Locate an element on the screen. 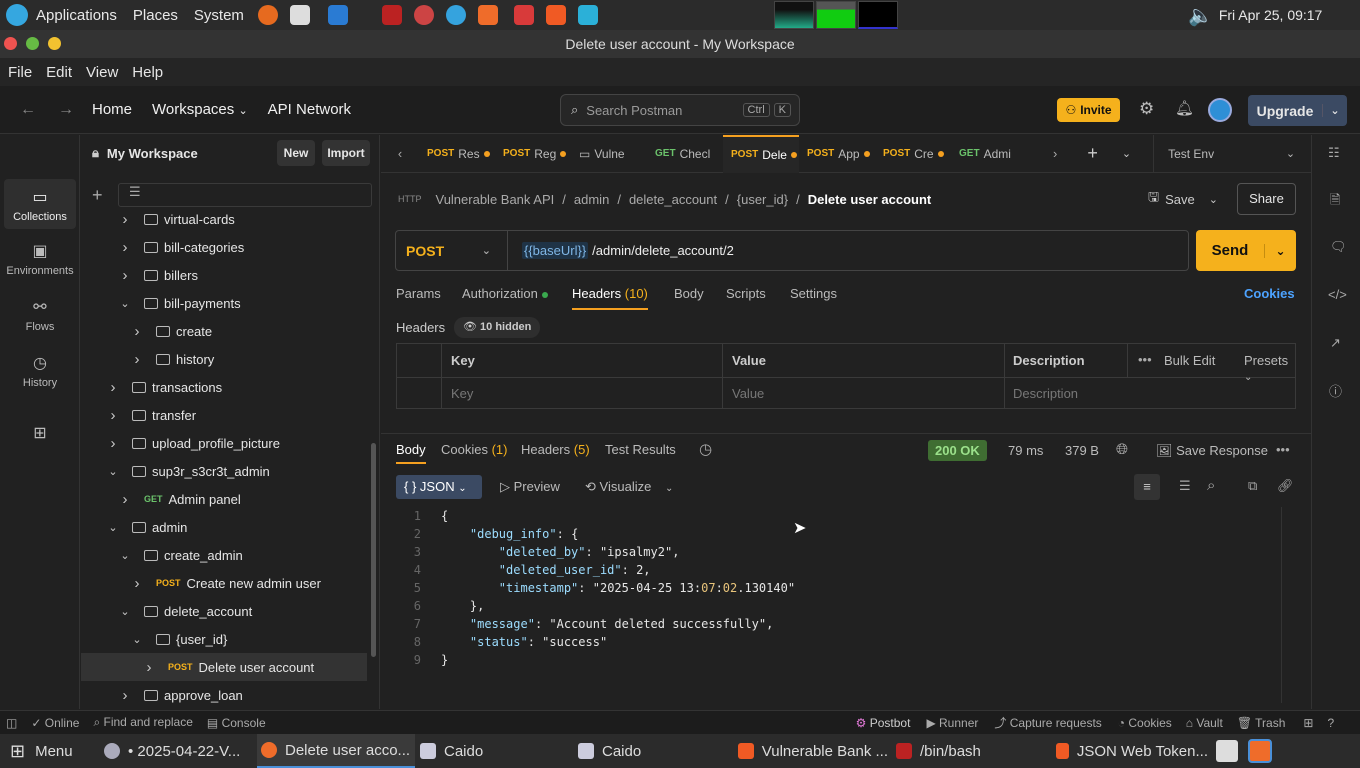 The image size is (1360, 768). toggle-sidebar-icon: ◫ is located at coordinates (11, 723).